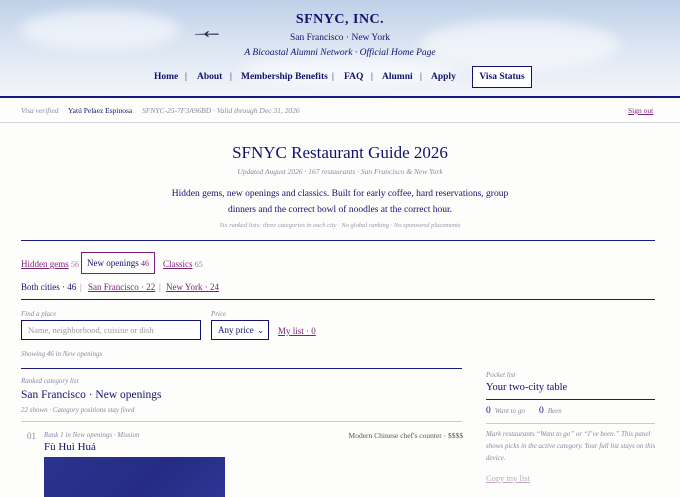 This screenshot has height=497, width=680. Describe the element at coordinates (31, 436) in the screenshot. I see `entry-number: 01` at that location.